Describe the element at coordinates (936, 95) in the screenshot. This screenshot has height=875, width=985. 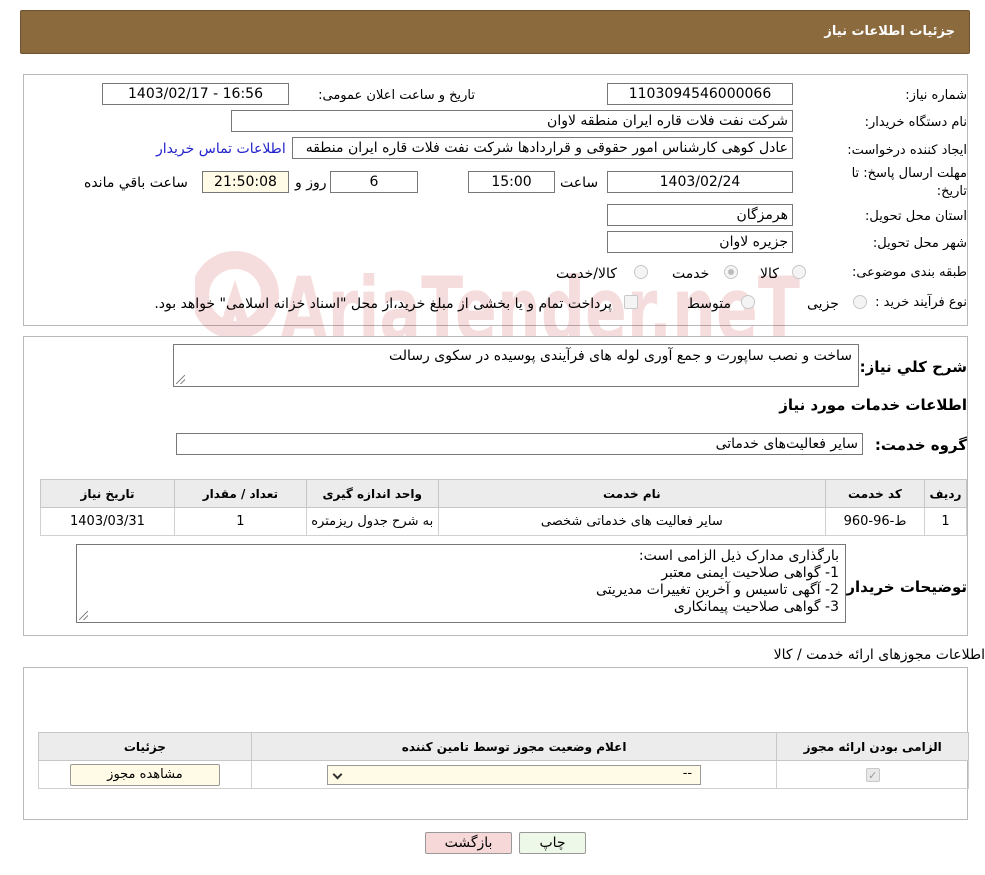
I see `need-number-label: شماره نیاز:` at that location.